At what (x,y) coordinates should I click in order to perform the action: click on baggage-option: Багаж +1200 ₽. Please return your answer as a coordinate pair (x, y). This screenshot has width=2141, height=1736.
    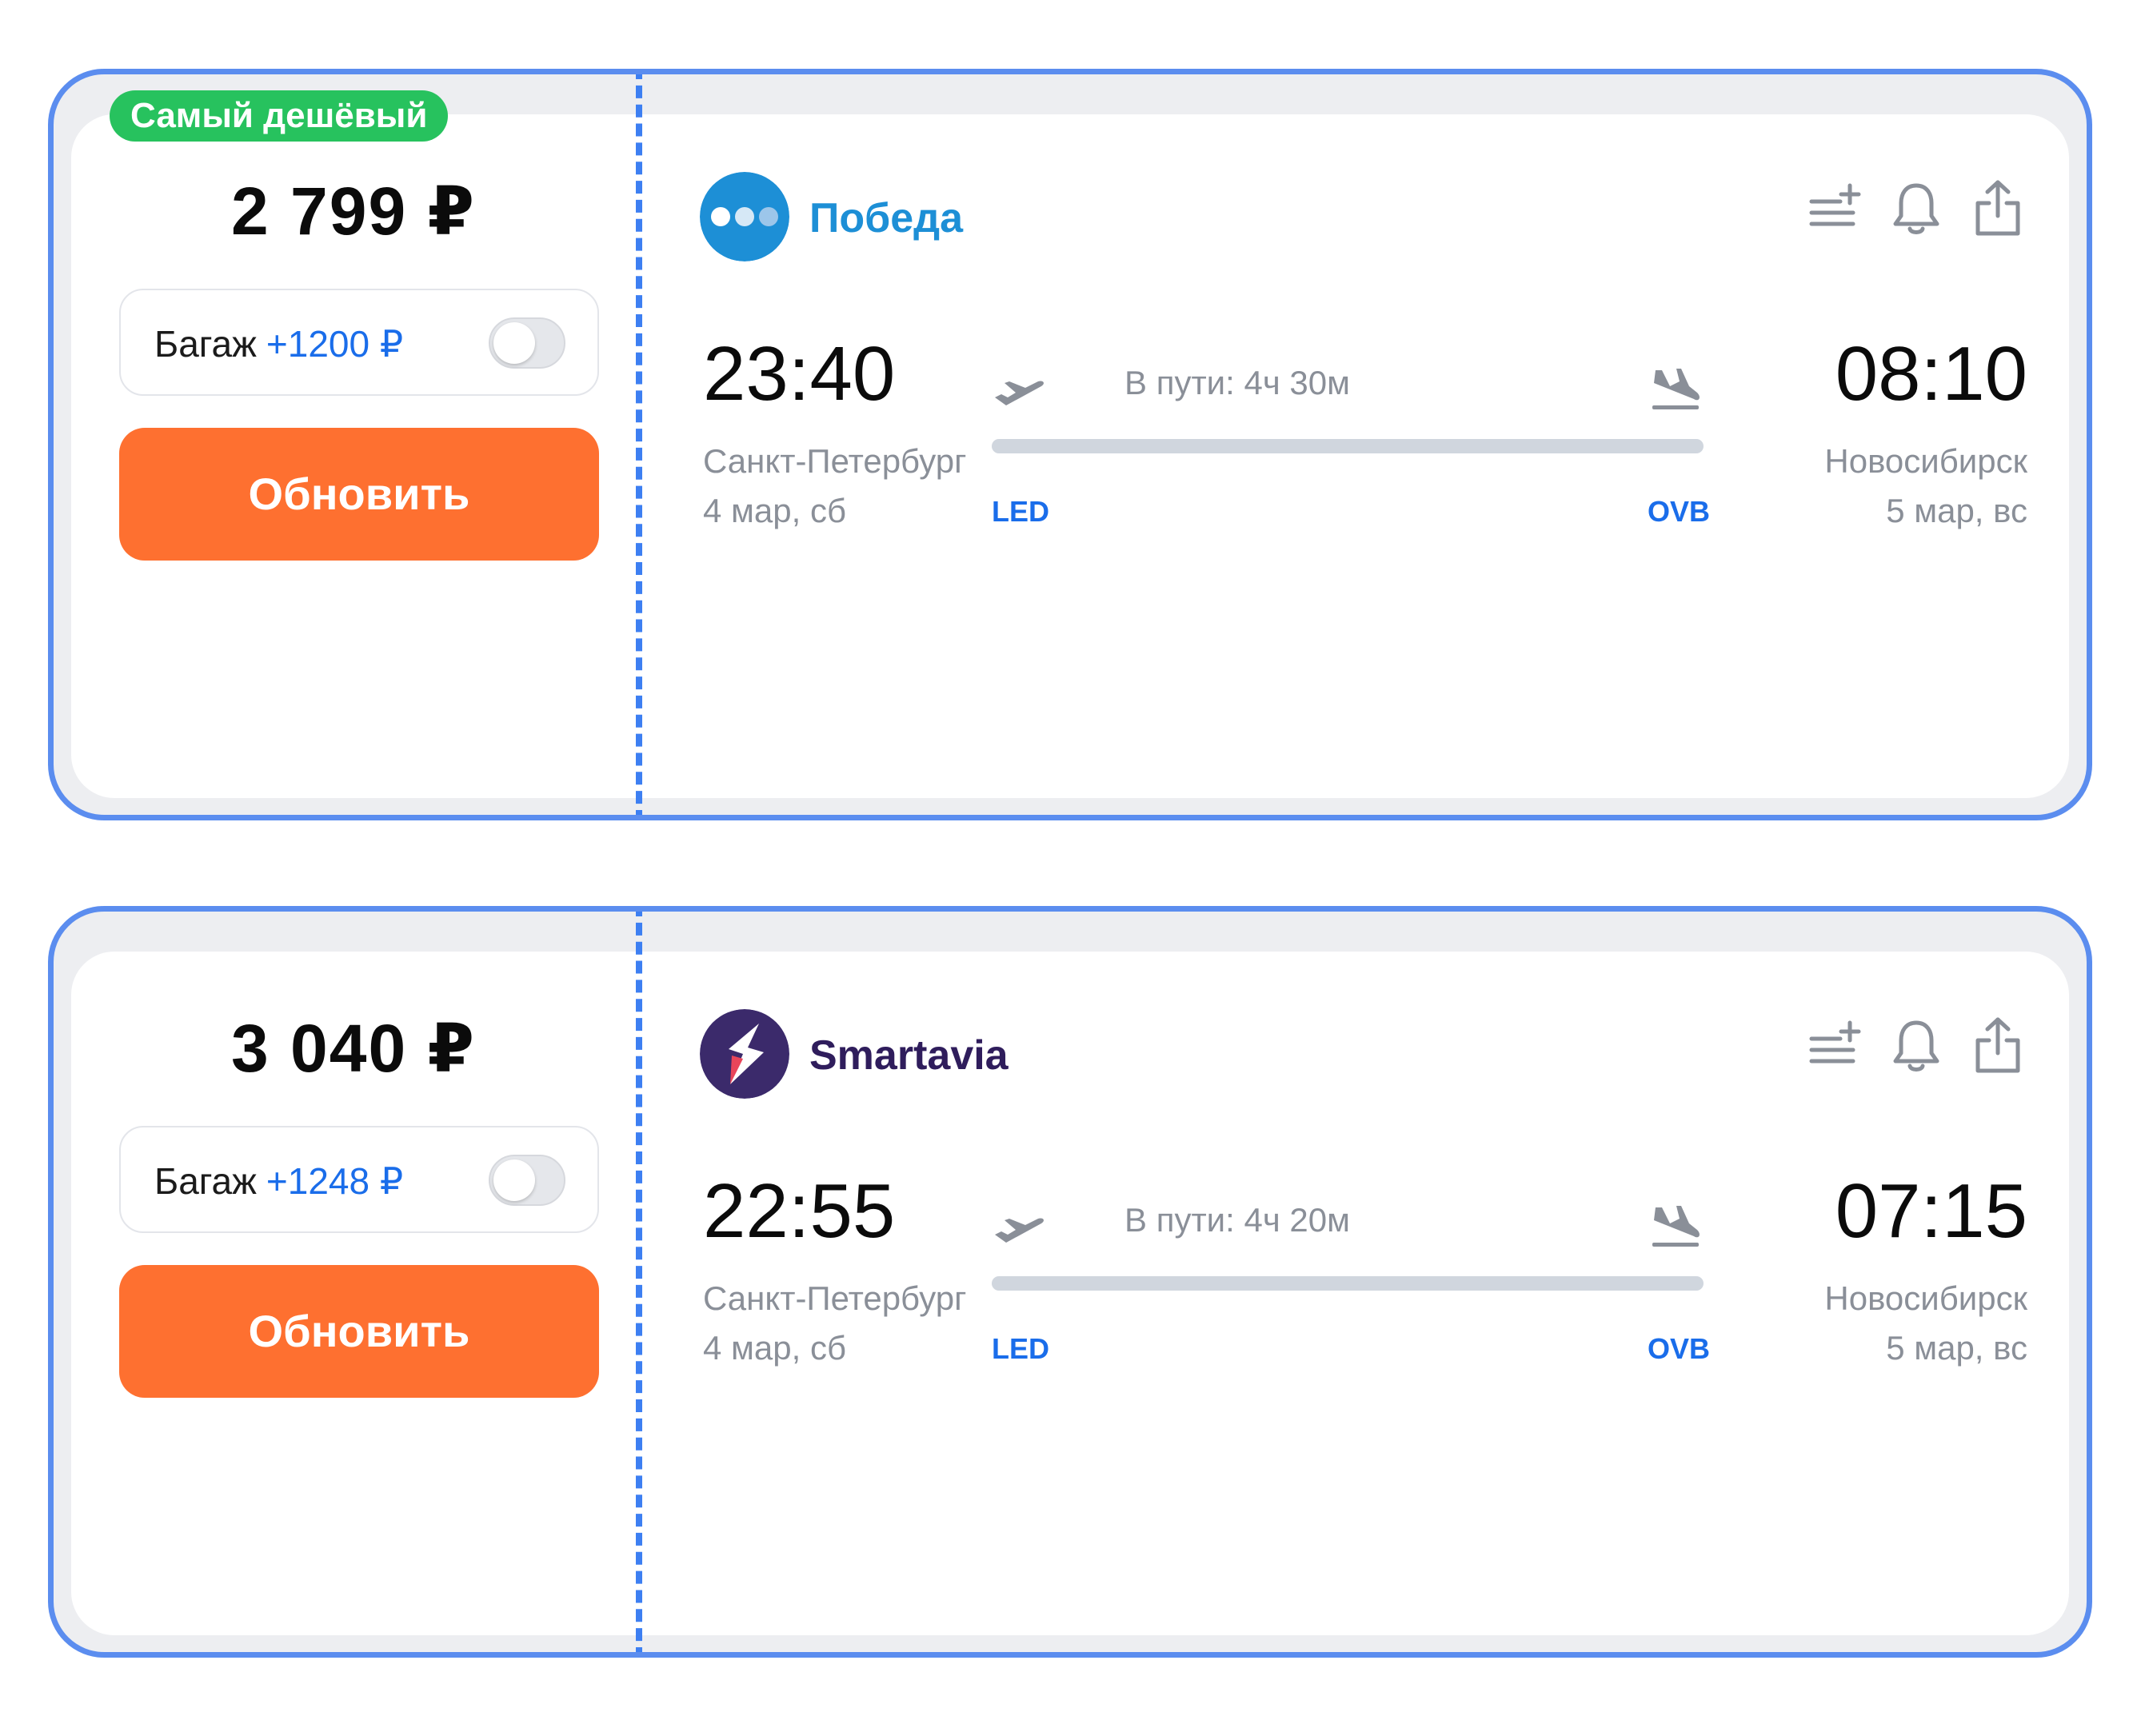
    Looking at the image, I should click on (359, 342).